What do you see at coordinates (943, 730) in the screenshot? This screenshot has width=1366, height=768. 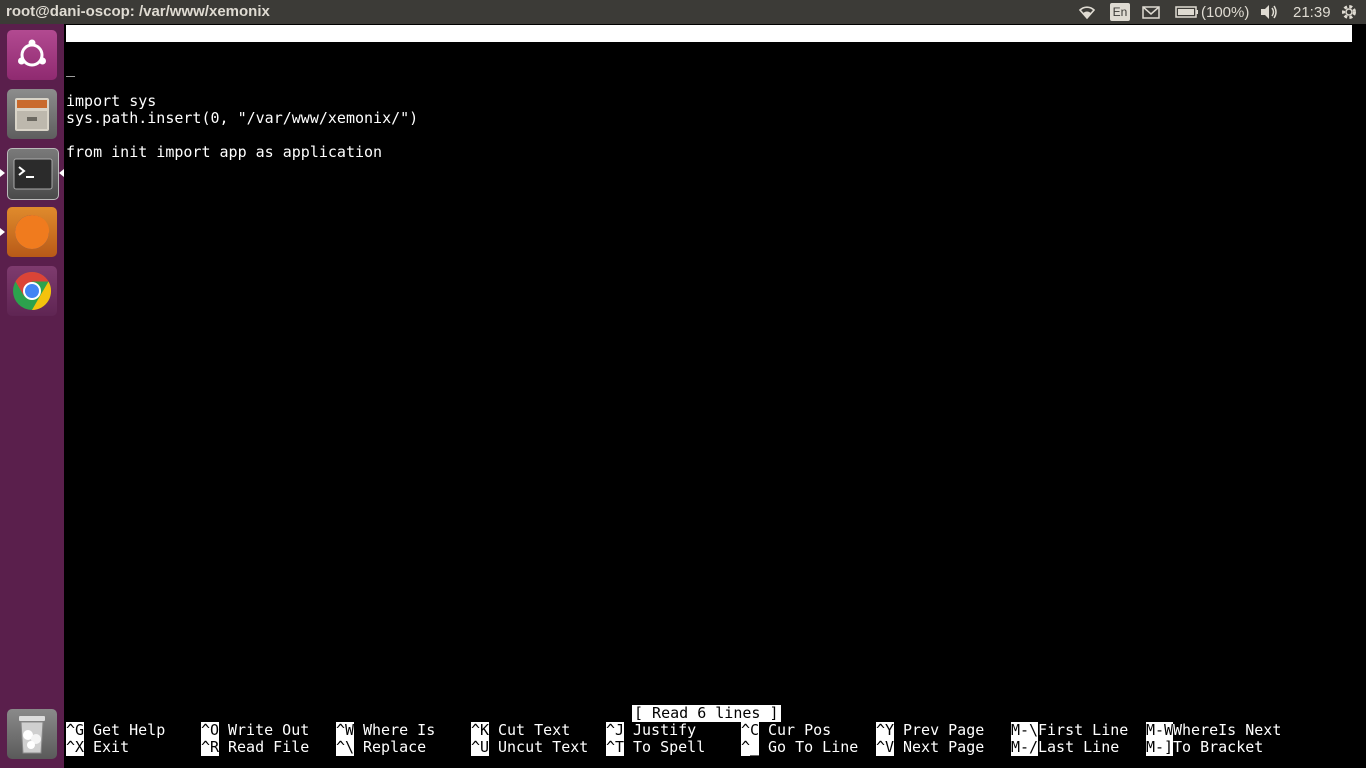 I see `shortcut-label: Prev Page` at bounding box center [943, 730].